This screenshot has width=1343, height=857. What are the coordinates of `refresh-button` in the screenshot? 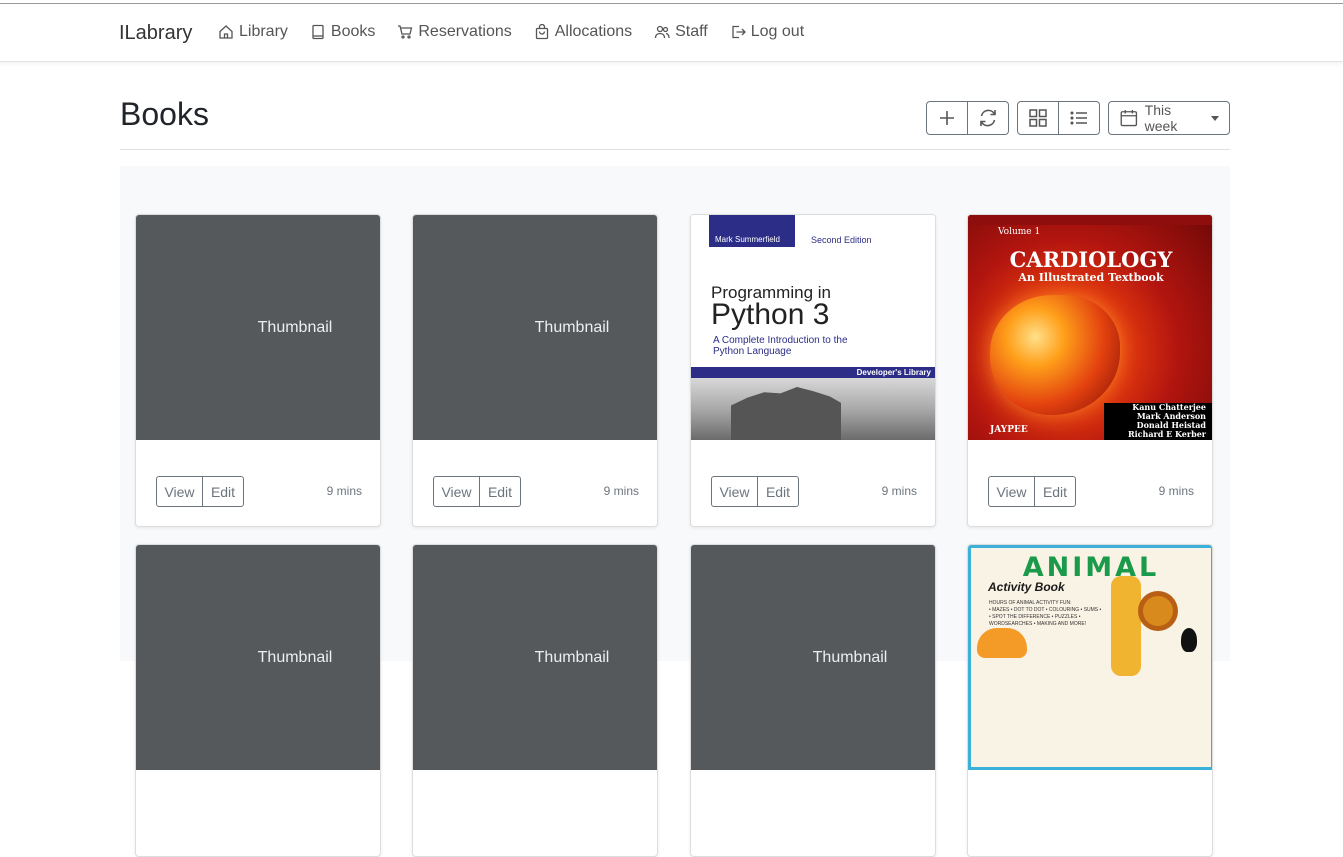 It's located at (988, 118).